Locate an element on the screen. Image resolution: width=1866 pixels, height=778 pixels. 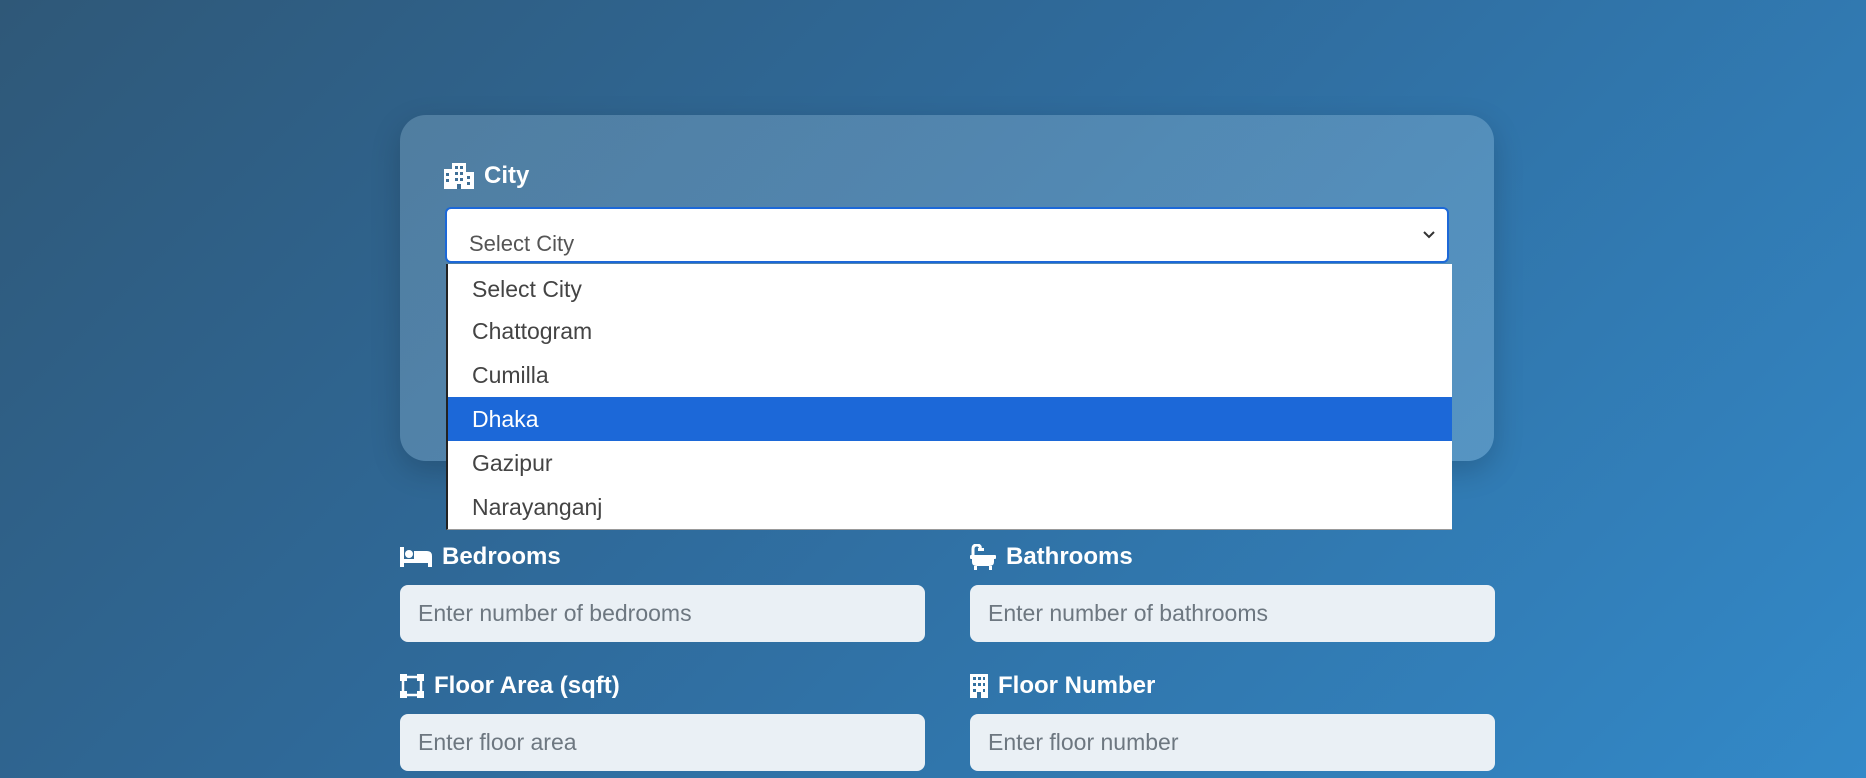
city-option-cumilla: Cumilla is located at coordinates (950, 375).